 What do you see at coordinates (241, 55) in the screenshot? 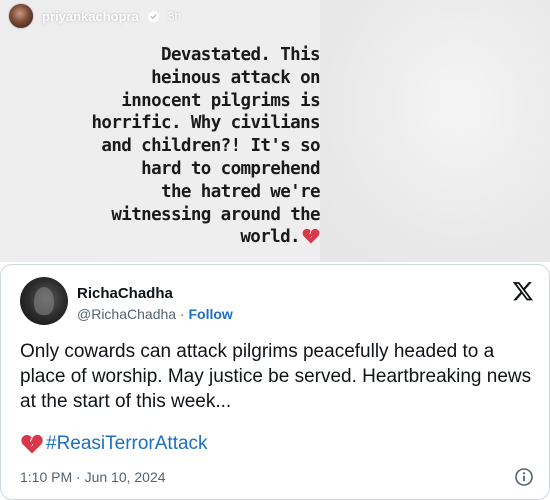
I see `story-text-line: Devastated. This` at bounding box center [241, 55].